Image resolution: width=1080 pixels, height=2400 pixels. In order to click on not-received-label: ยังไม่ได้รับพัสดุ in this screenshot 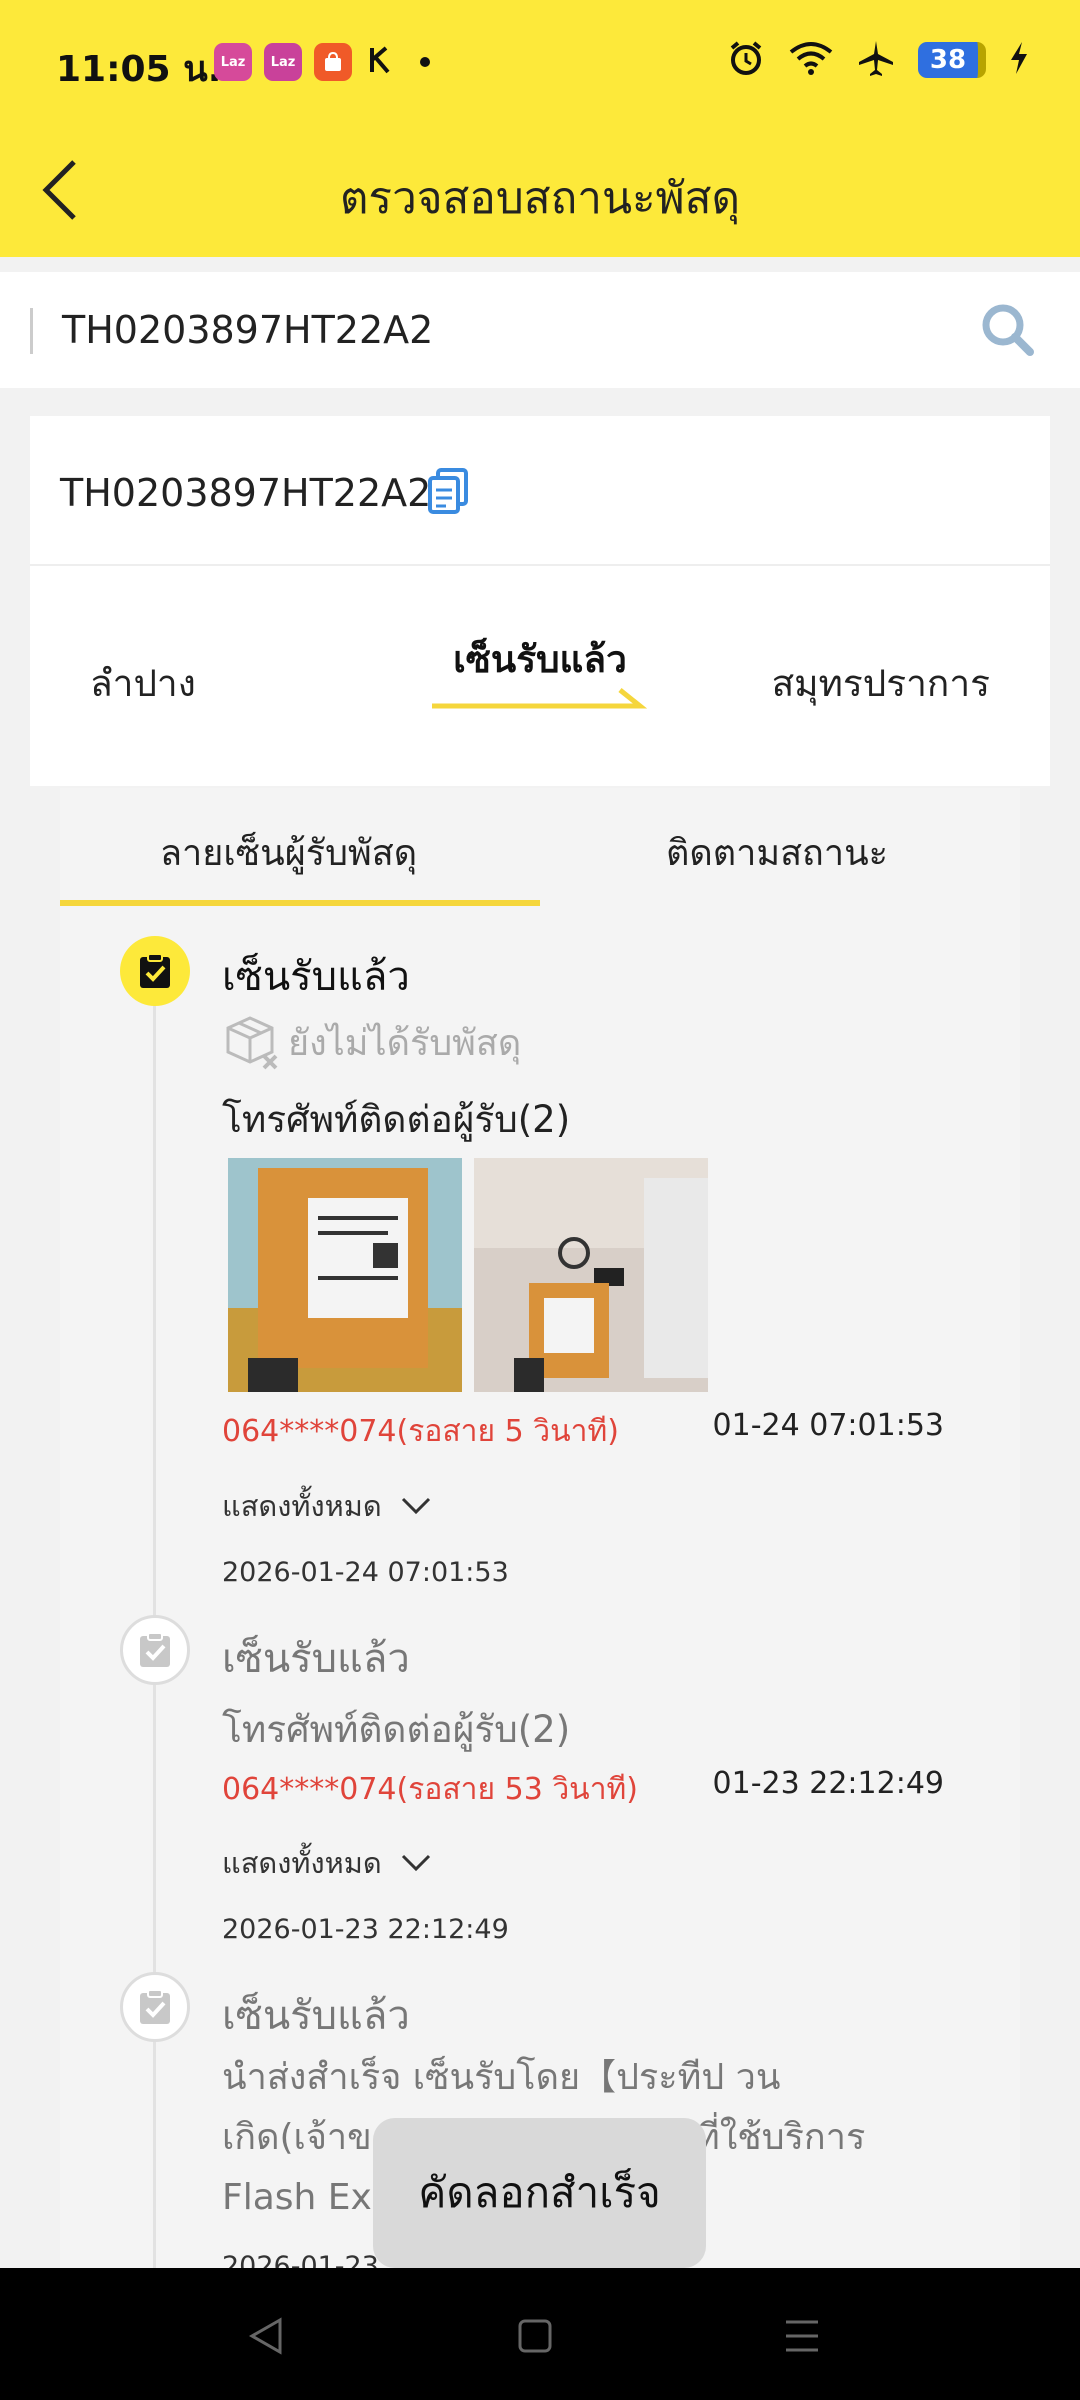, I will do `click(405, 1043)`.